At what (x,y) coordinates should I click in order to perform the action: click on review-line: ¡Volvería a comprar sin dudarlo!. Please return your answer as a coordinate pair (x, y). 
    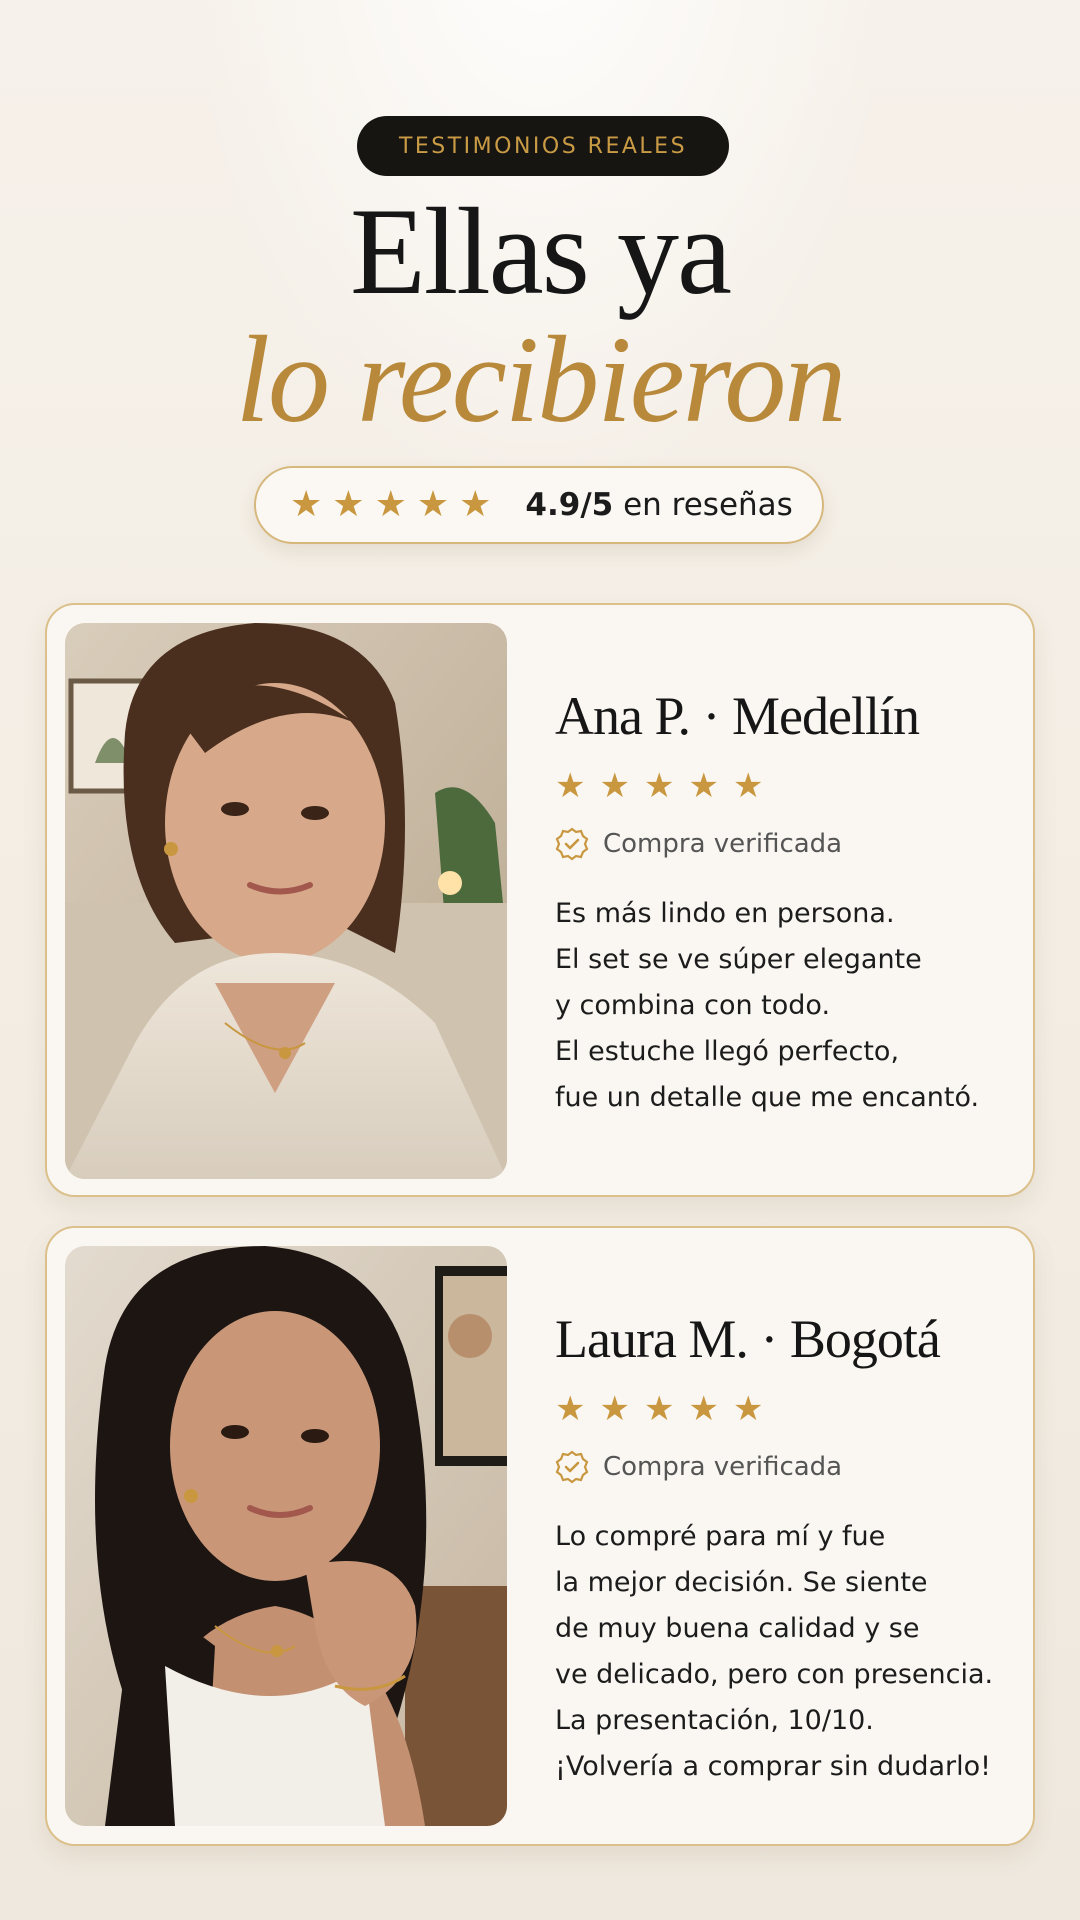
    Looking at the image, I should click on (773, 1766).